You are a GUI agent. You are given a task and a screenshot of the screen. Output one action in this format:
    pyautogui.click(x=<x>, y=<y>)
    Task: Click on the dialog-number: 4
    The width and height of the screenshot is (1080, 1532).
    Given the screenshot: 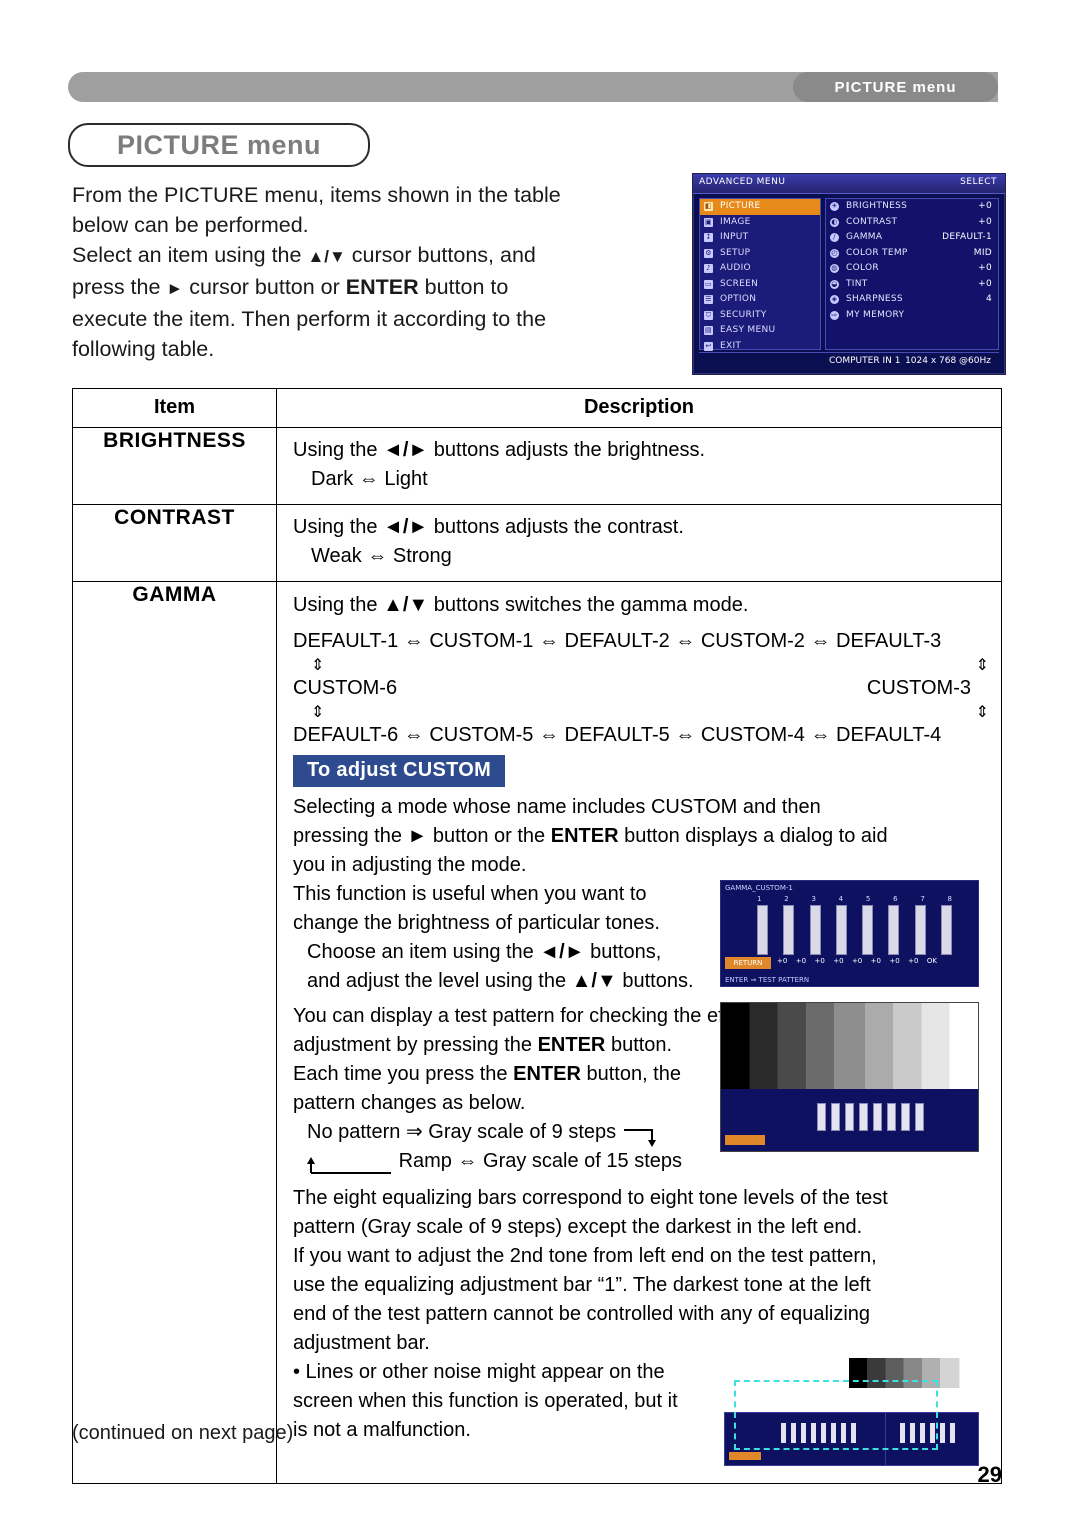 What is the action you would take?
    pyautogui.click(x=841, y=899)
    